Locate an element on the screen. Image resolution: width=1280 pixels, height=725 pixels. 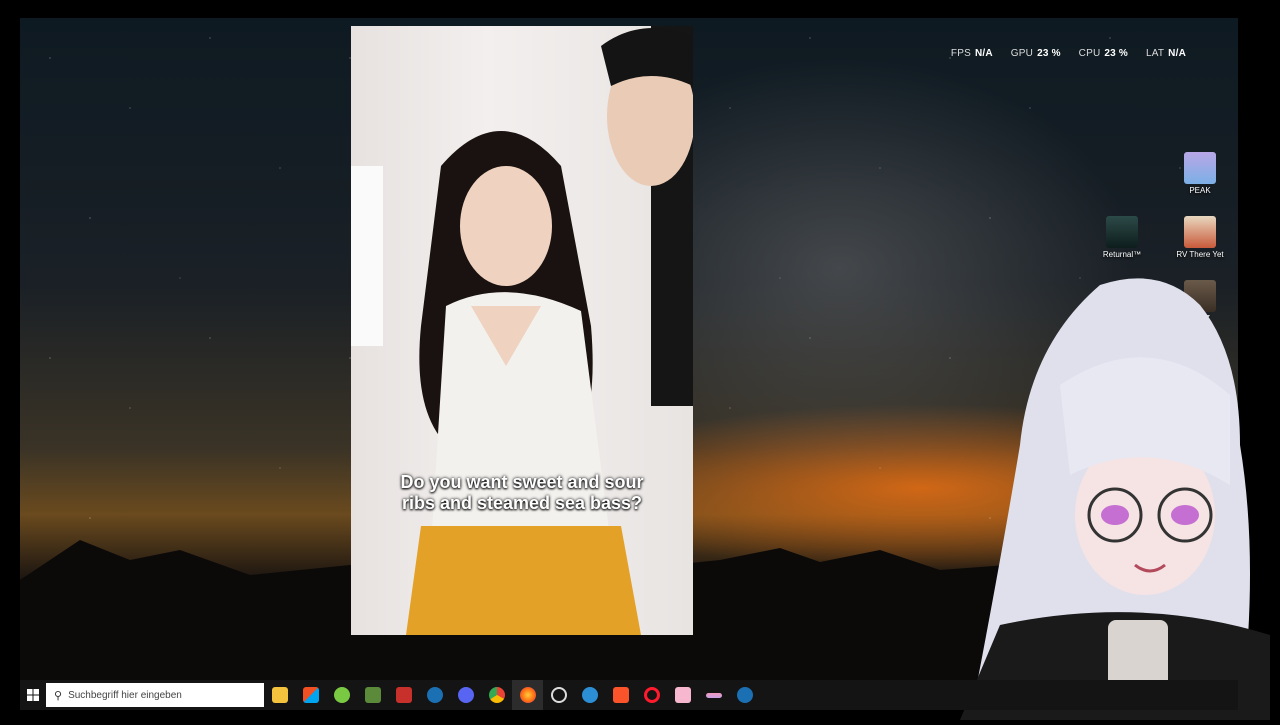
taskbar-file-explorer is located at coordinates (279, 695).